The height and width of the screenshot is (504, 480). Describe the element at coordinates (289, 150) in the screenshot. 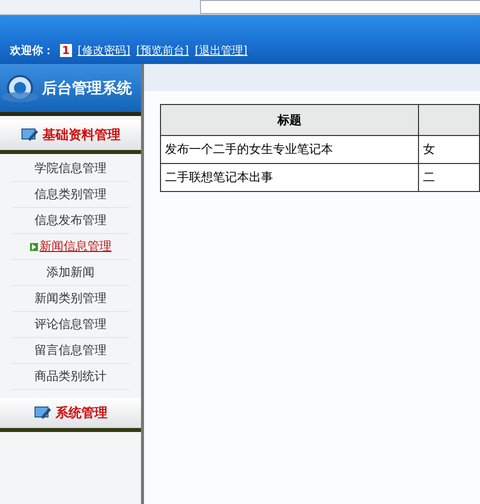

I see `table-cell: 发布一个二手的女生专业笔记本` at that location.